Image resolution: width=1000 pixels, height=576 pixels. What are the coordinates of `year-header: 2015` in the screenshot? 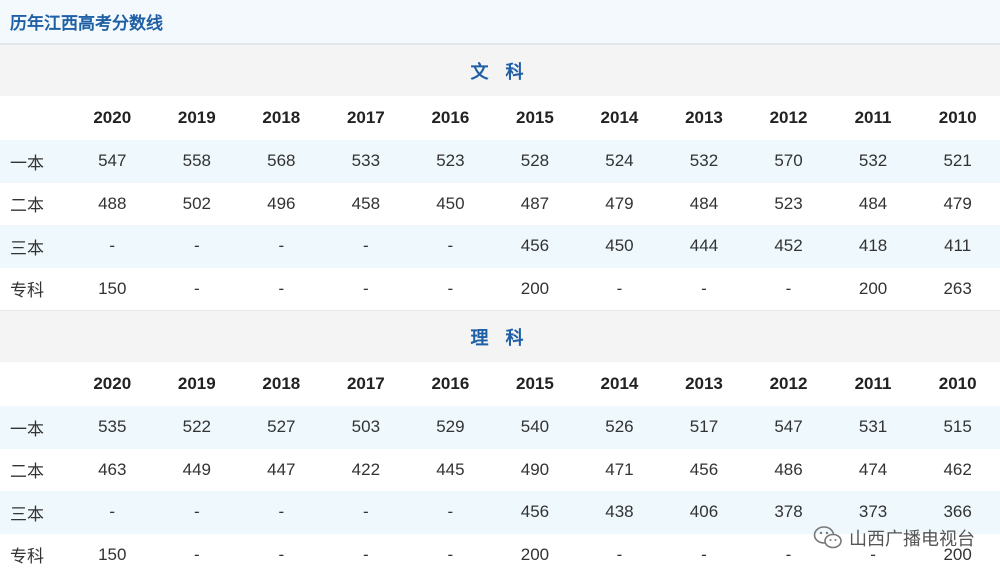 It's located at (535, 118).